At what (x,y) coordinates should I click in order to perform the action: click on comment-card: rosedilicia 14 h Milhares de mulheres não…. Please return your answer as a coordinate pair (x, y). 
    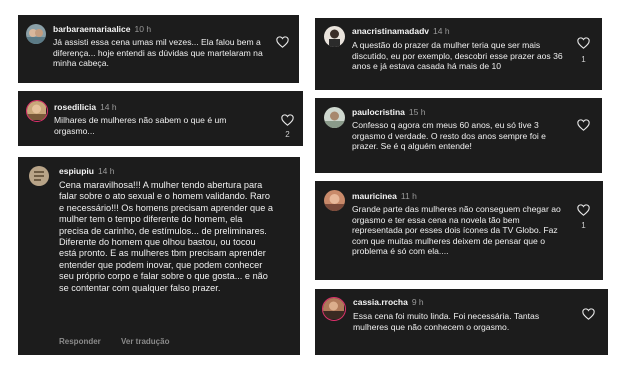
    Looking at the image, I should click on (160, 118).